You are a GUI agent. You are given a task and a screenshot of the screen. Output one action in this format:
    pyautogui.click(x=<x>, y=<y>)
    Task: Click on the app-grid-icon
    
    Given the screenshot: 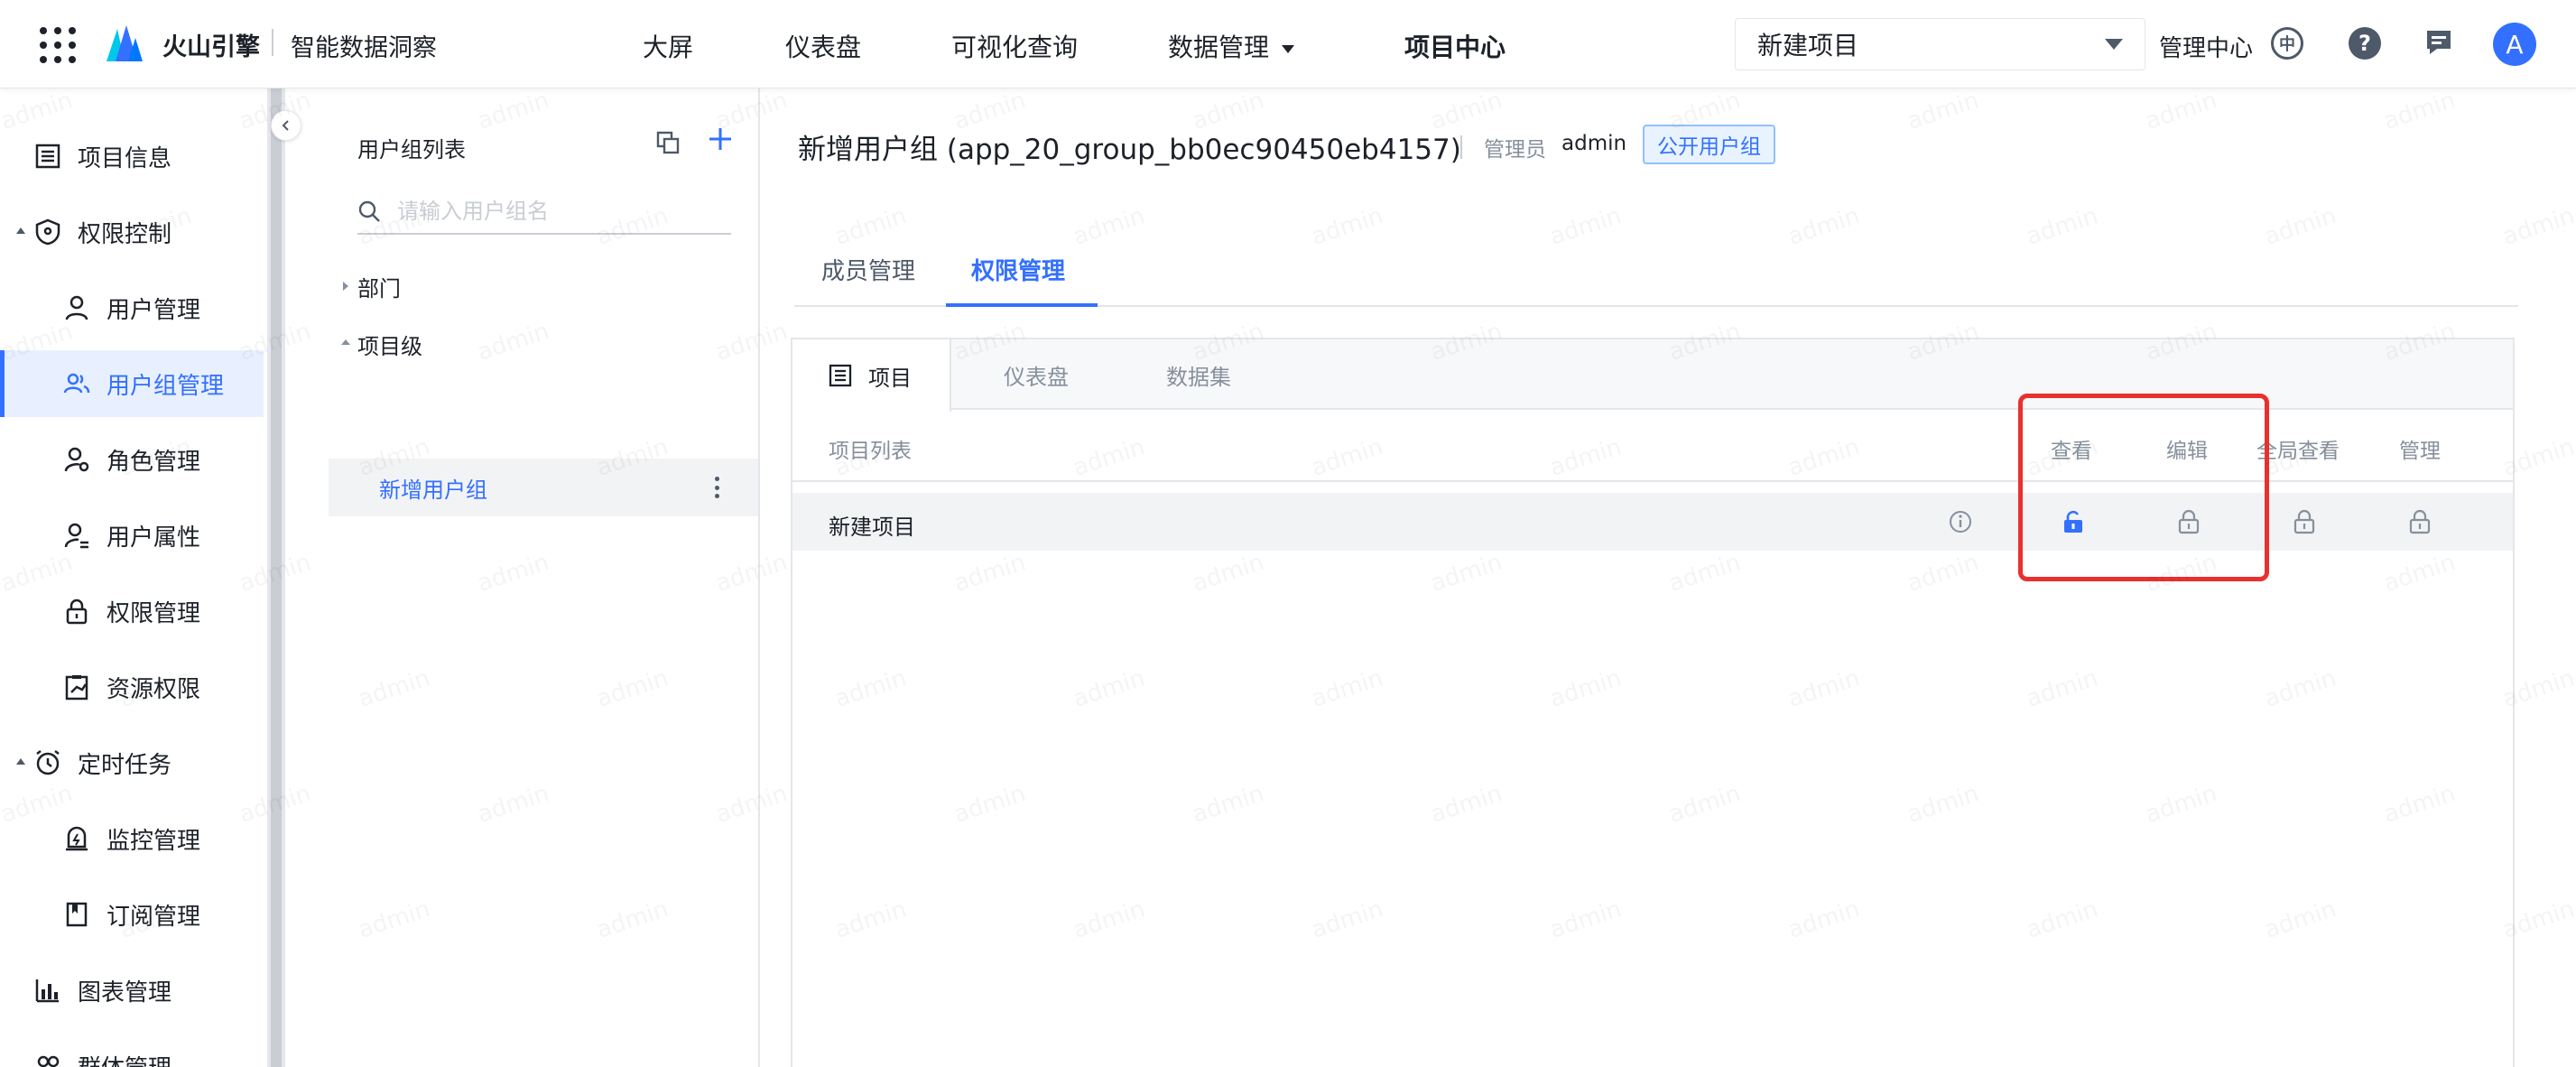 What is the action you would take?
    pyautogui.click(x=58, y=45)
    